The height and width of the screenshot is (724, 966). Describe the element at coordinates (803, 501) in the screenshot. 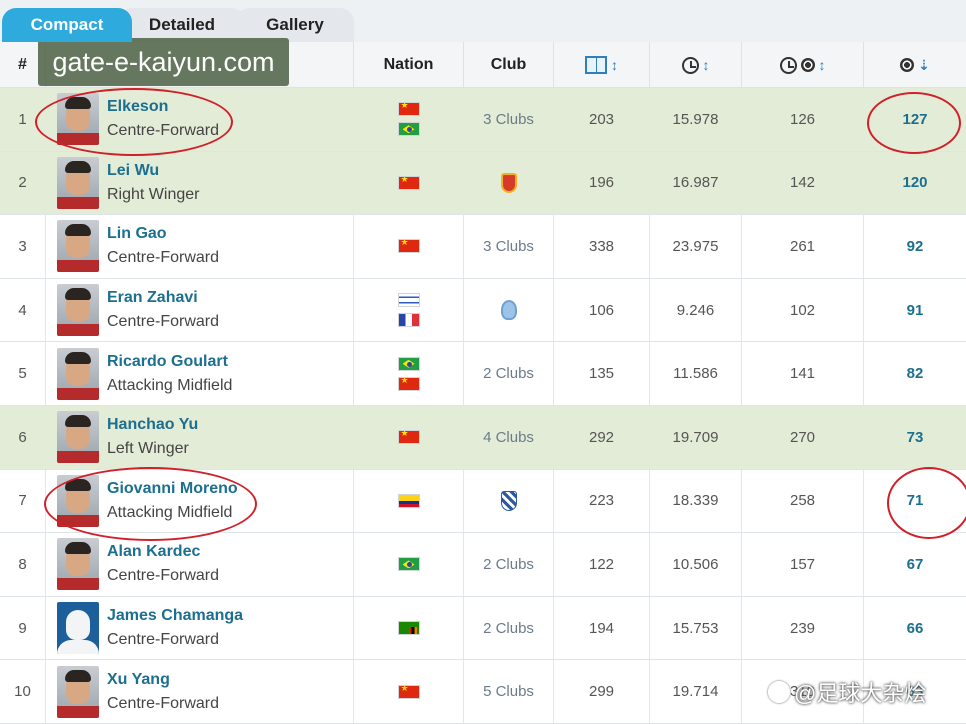

I see `minutes-per-goal: 258` at that location.